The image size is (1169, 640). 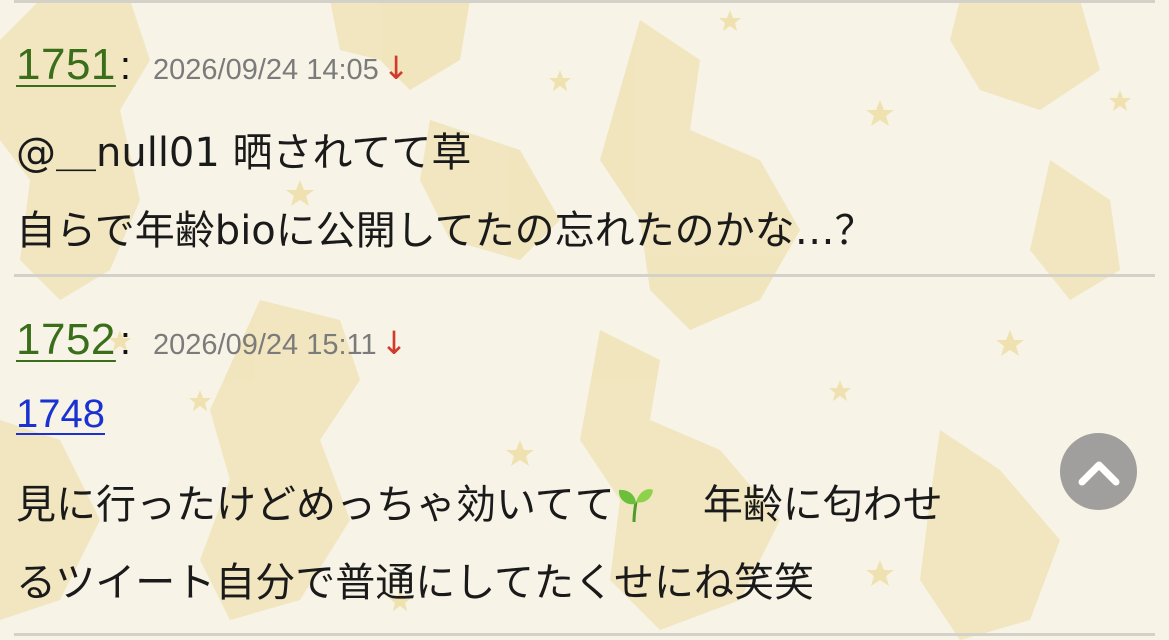 I want to click on post-body-line: 自らで年齢bioに公開してたの忘れたのかな…？, so click(x=445, y=231).